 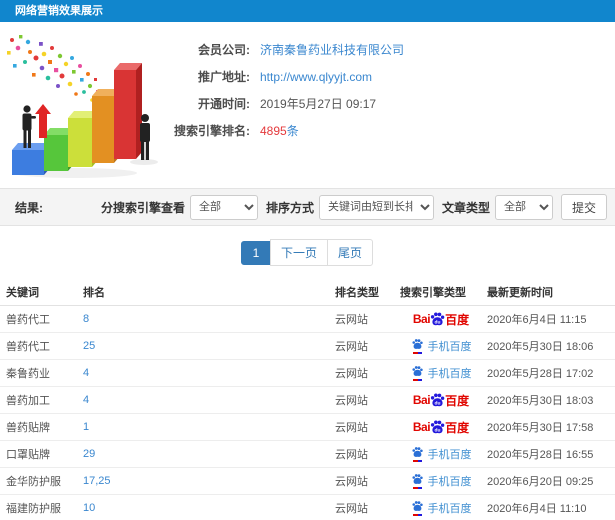 I want to click on table-row: 兽药贴牌 1 云网站 Bai du 百度 2020年5月30日 17:58, so click(x=307, y=427).